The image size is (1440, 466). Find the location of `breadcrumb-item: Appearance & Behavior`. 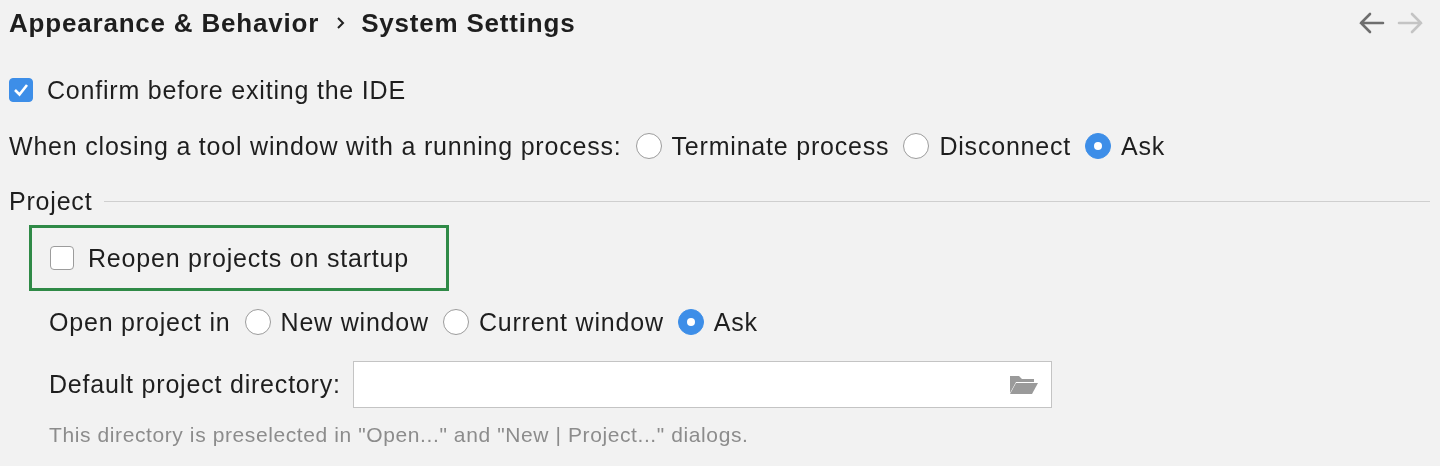

breadcrumb-item: Appearance & Behavior is located at coordinates (164, 23).